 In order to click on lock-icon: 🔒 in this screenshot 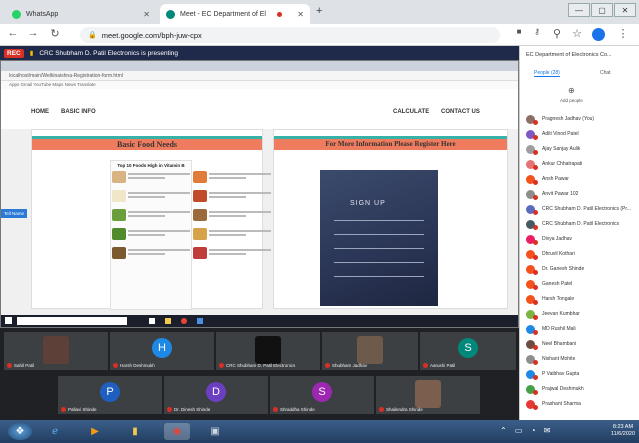, I will do `click(92, 35)`.